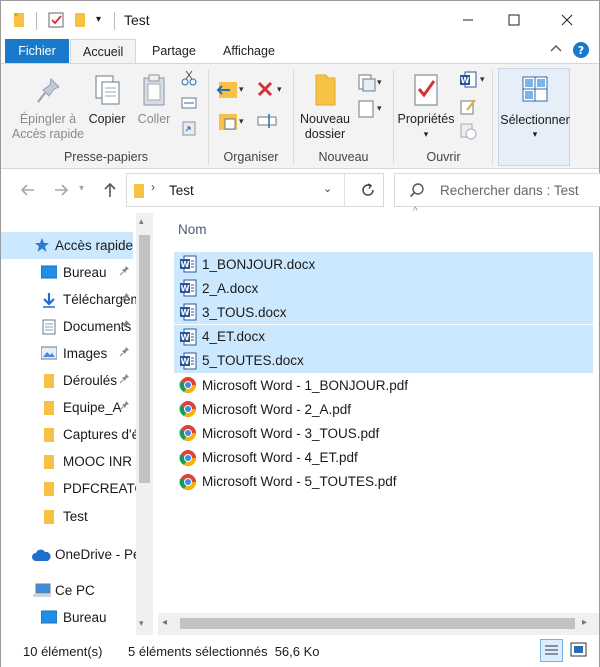  What do you see at coordinates (61, 192) in the screenshot?
I see `forward-button` at bounding box center [61, 192].